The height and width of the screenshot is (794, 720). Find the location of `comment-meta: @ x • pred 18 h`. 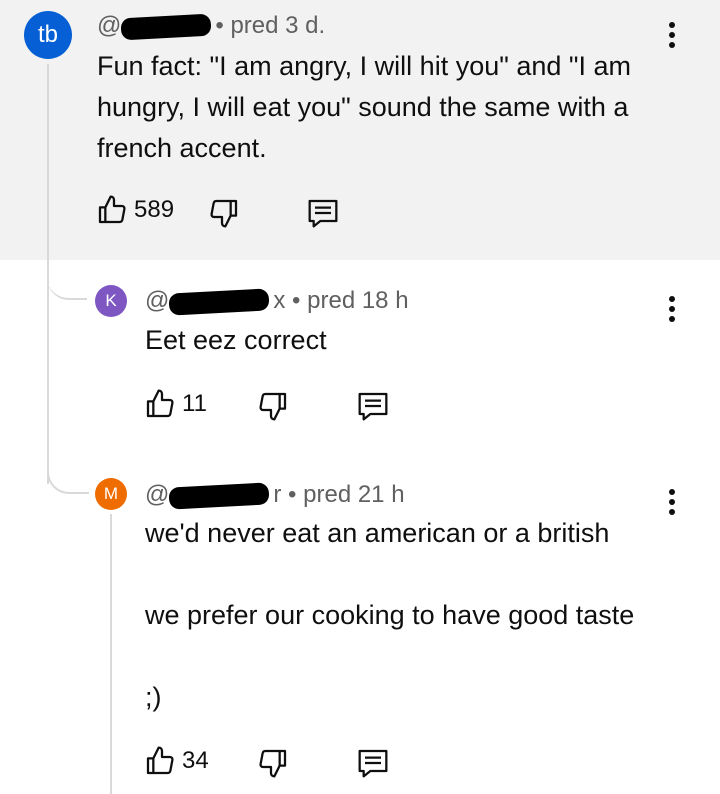

comment-meta: @ x • pred 18 h is located at coordinates (277, 301).